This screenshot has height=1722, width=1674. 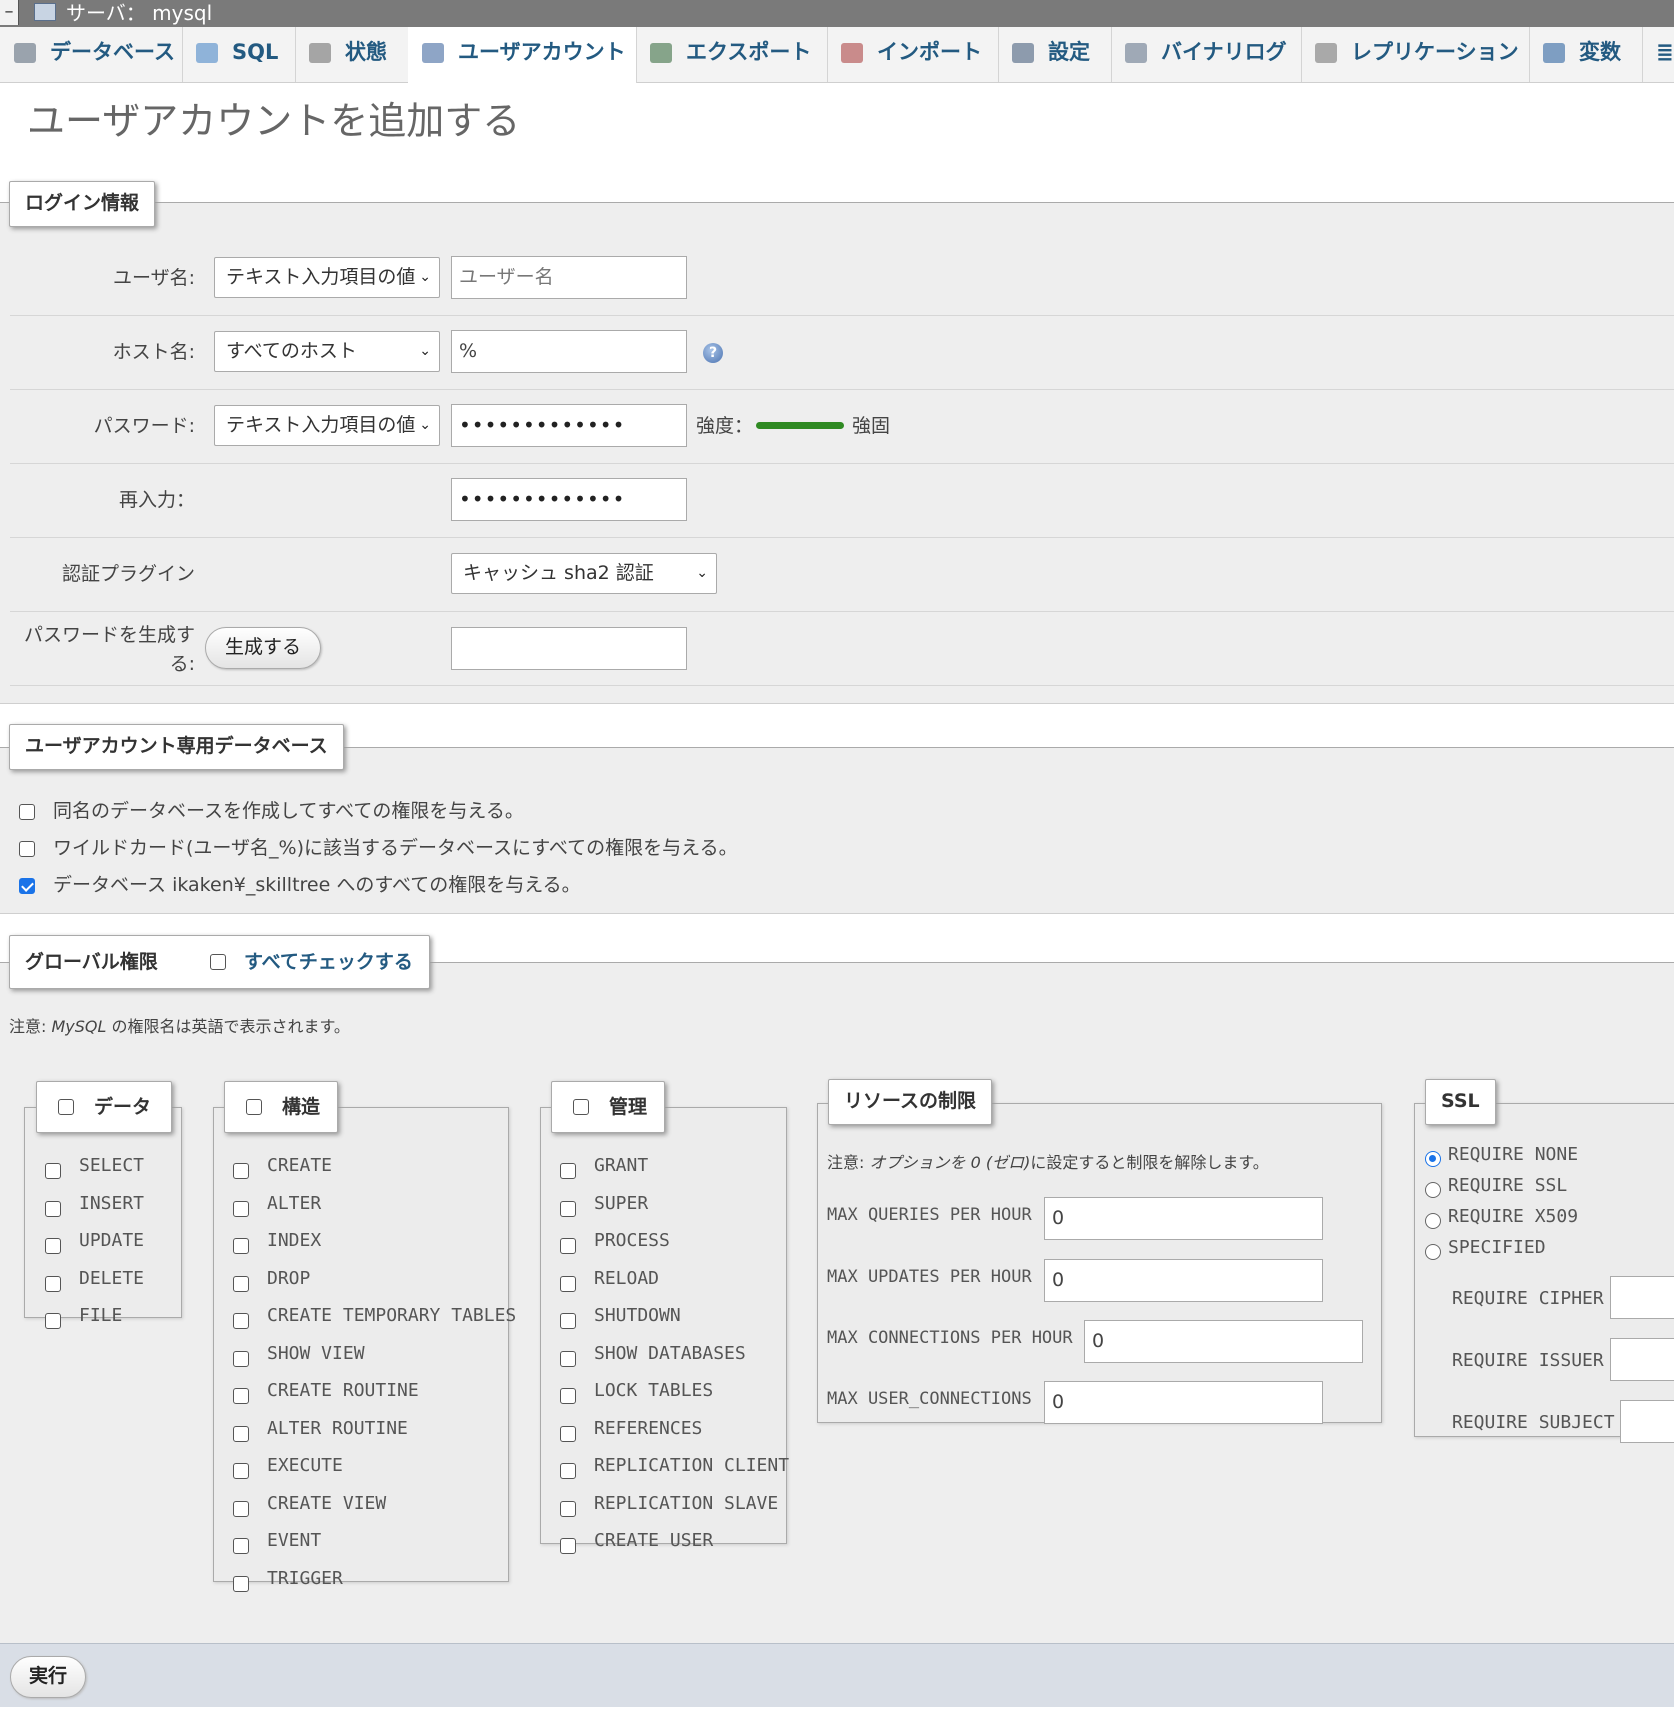 I want to click on privilege-note-mysql: MySQL, so click(x=79, y=1026).